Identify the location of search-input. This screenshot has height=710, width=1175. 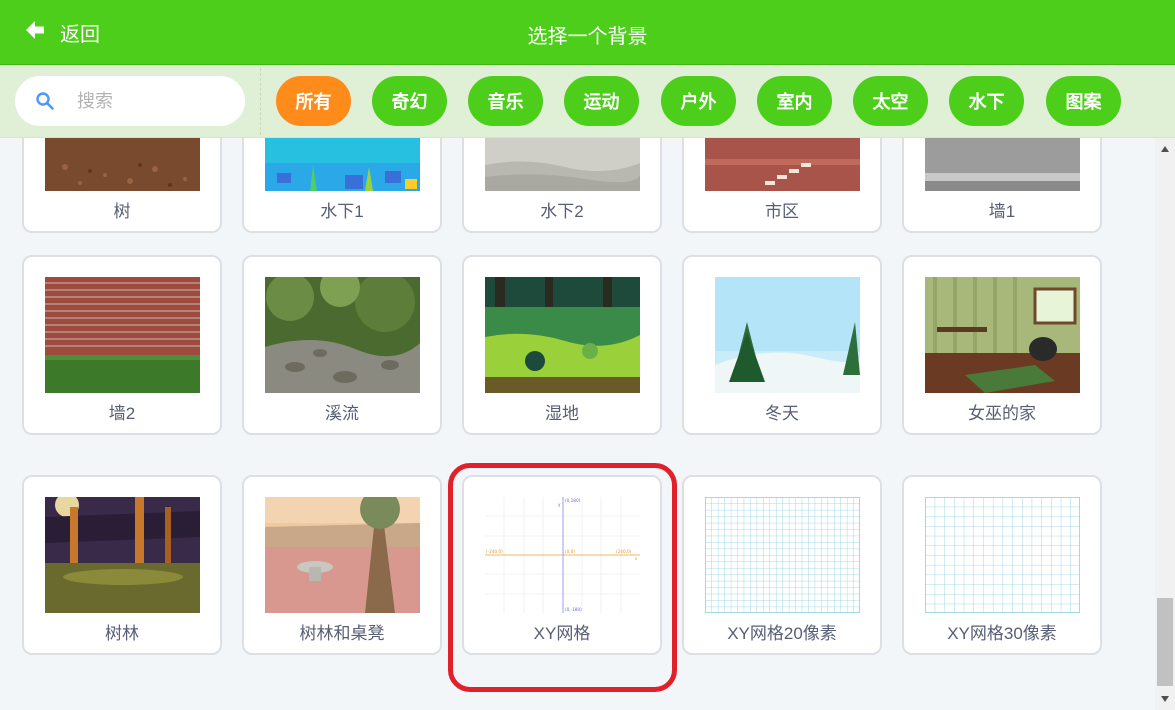
(152, 101).